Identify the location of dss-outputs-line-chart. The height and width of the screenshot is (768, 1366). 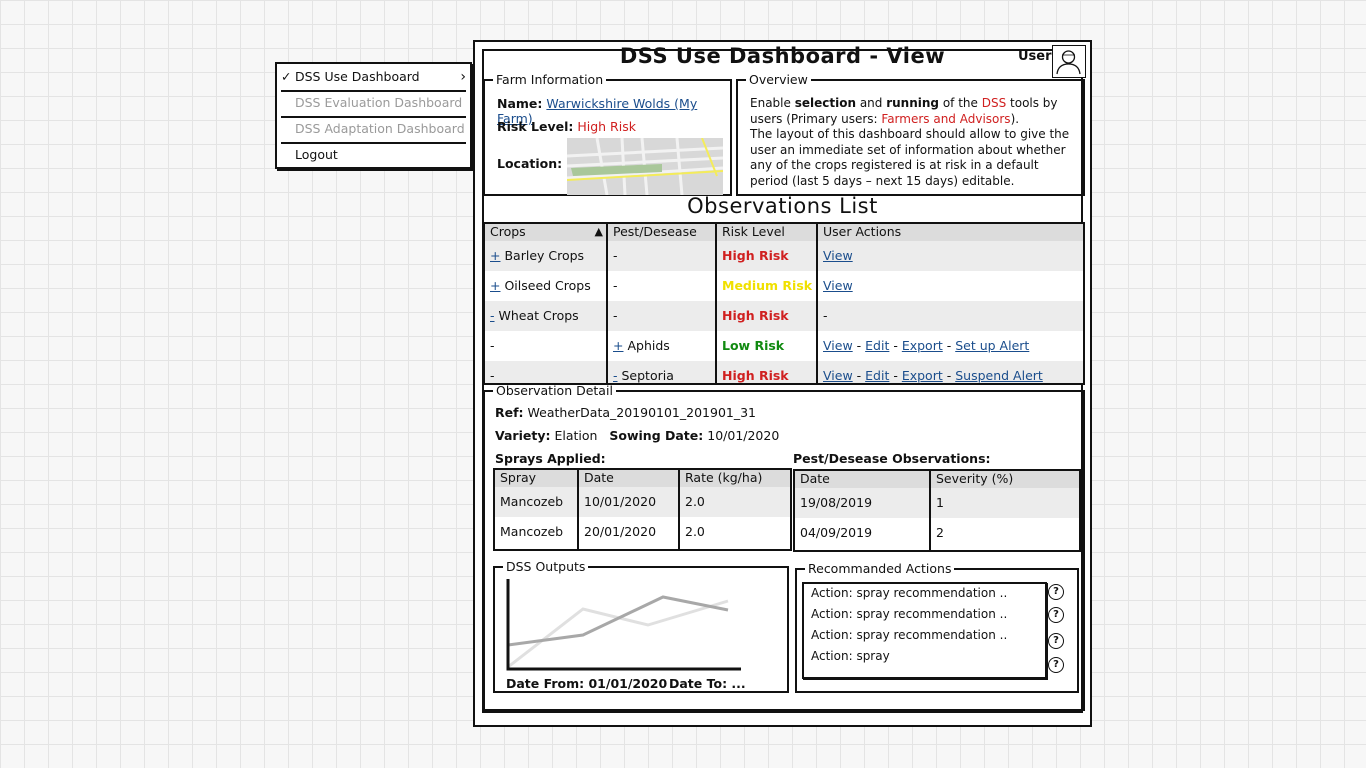
(623, 621).